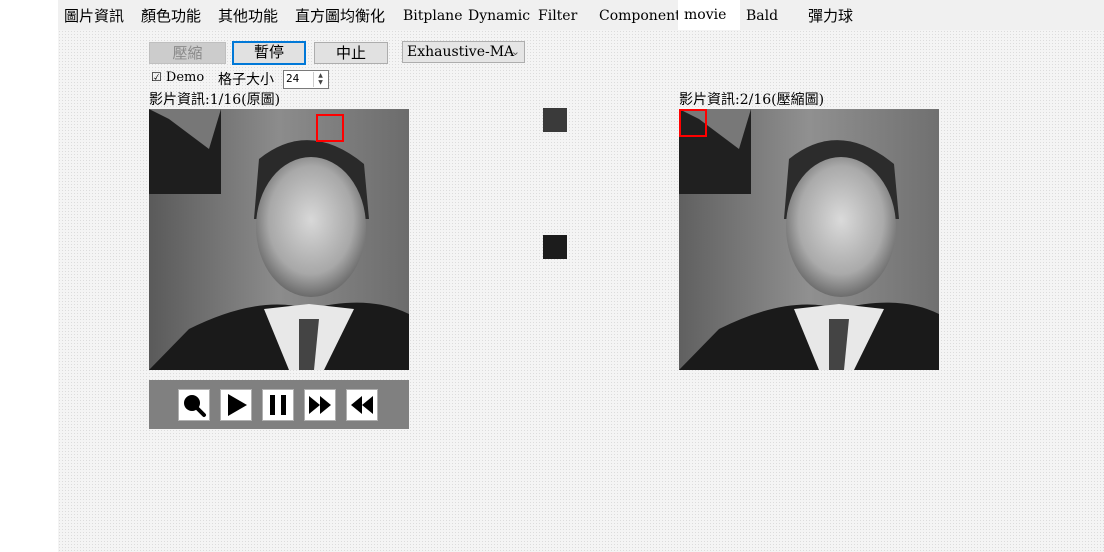 The height and width of the screenshot is (552, 1104). What do you see at coordinates (171, 16) in the screenshot?
I see `tab-color: 顏色功能` at bounding box center [171, 16].